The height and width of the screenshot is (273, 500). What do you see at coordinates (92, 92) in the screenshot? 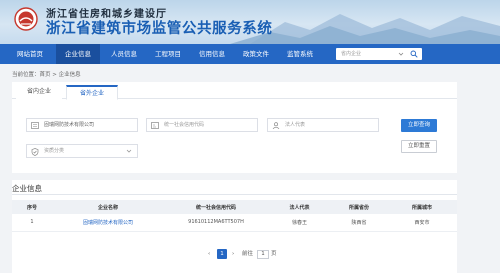
I see `tab-out-of-province: 省外企业` at bounding box center [92, 92].